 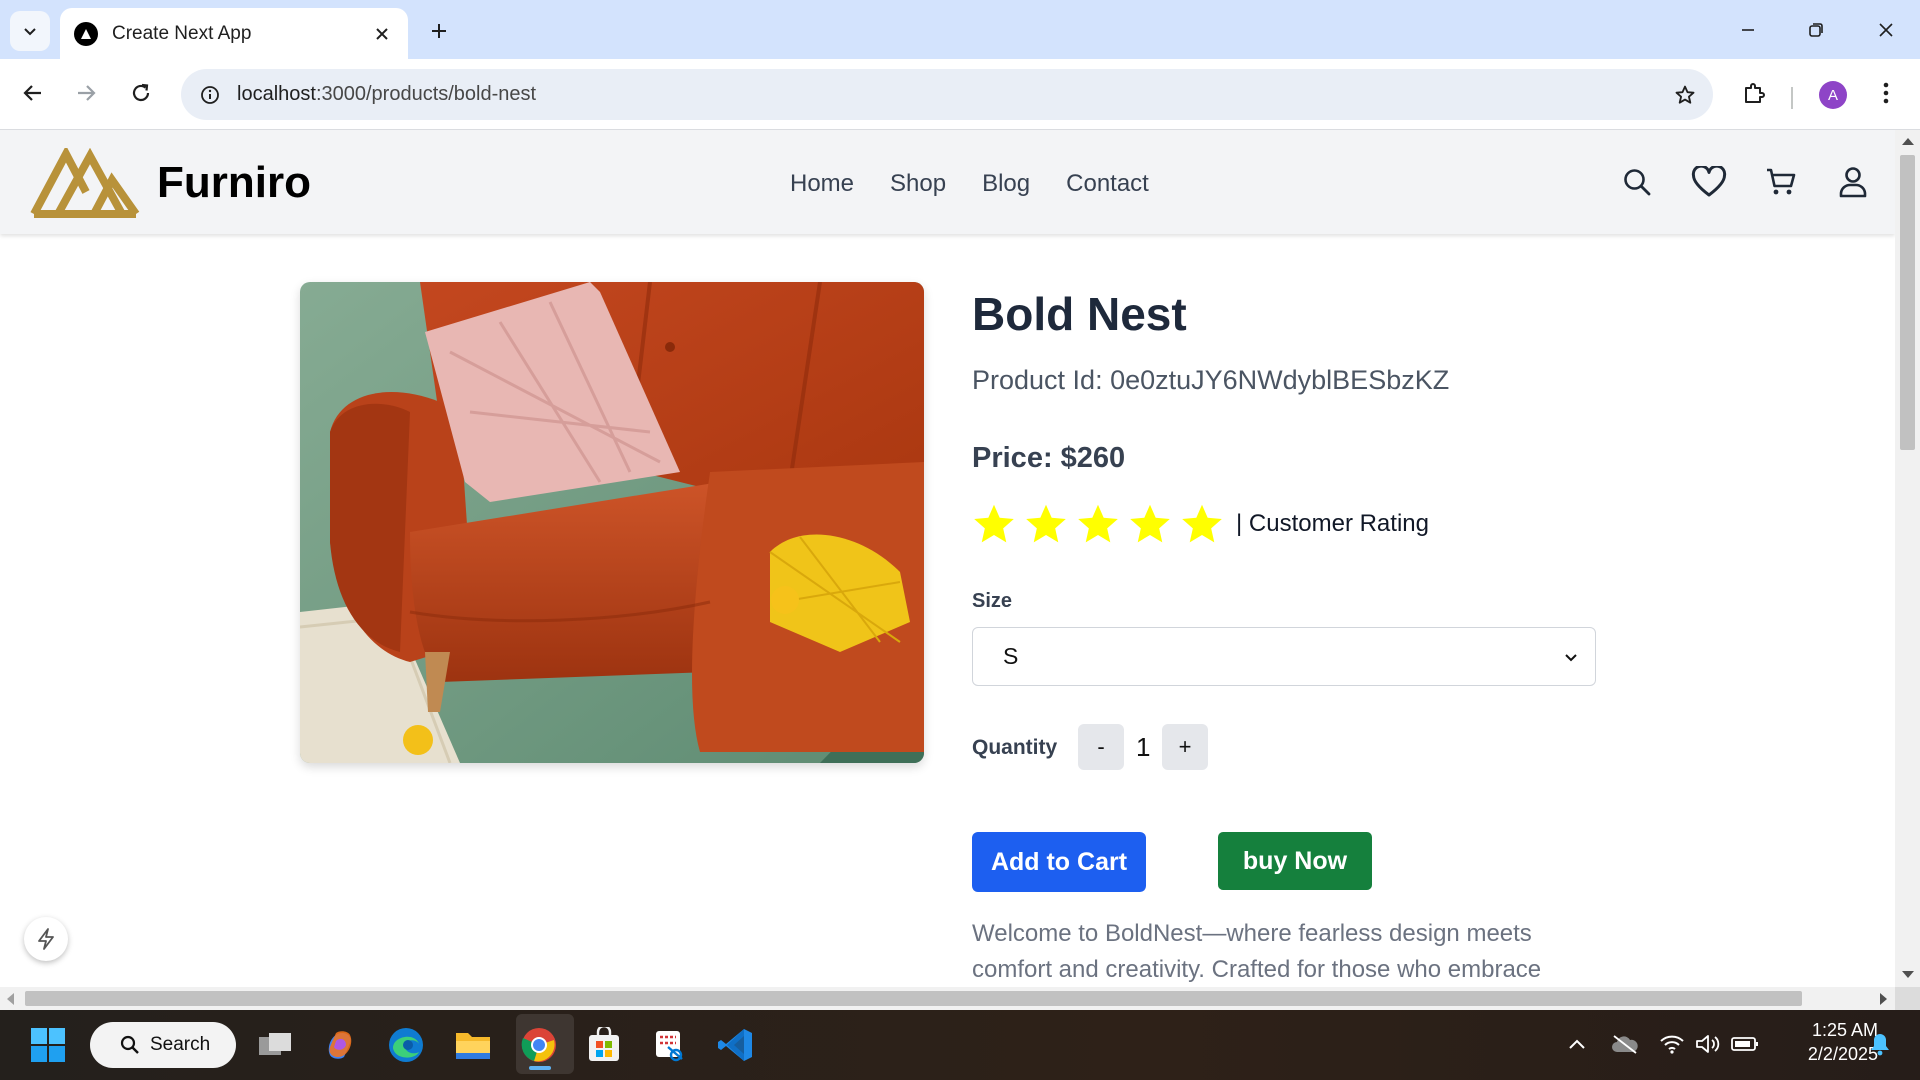 I want to click on size-select: S, so click(x=1284, y=656).